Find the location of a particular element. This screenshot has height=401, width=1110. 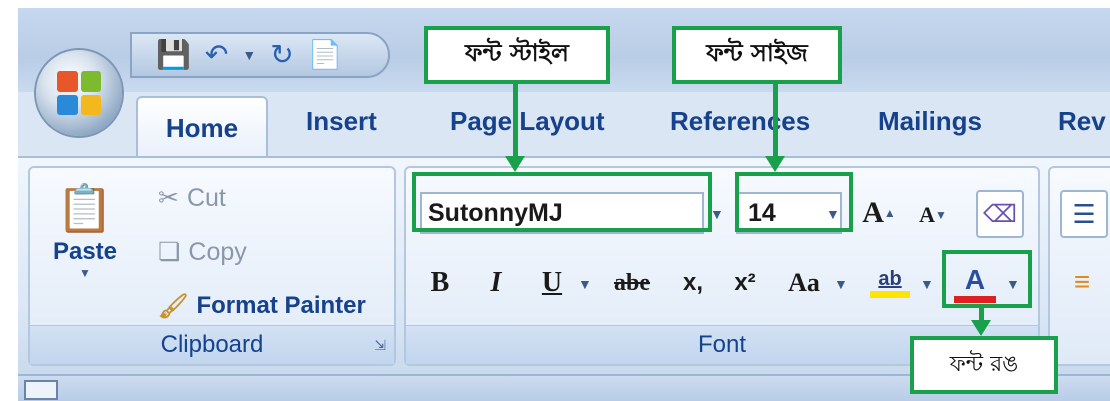

shrink-font-button: A ▼ is located at coordinates (933, 215).